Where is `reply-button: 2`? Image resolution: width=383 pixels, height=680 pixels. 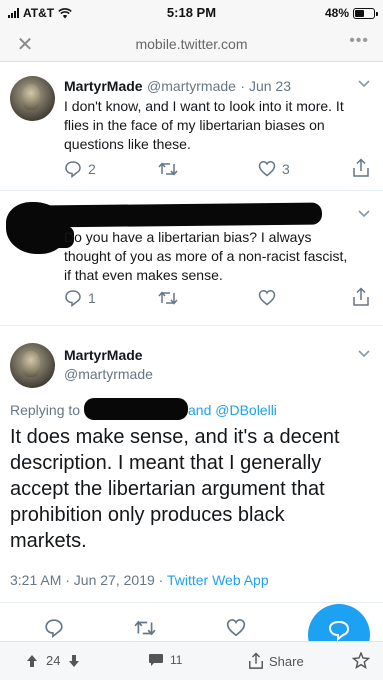
reply-button: 2 is located at coordinates (80, 169).